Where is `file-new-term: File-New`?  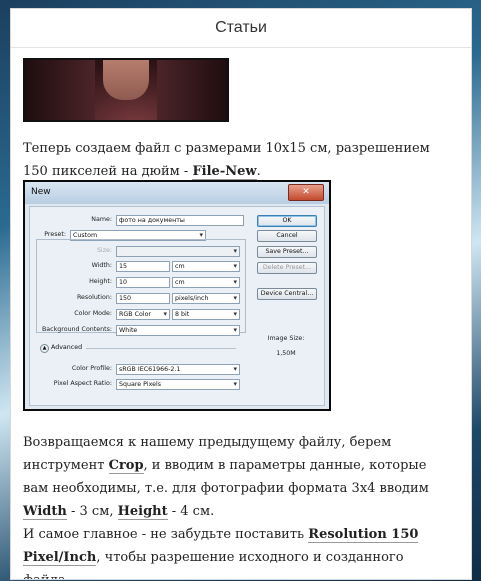 file-new-term: File-New is located at coordinates (224, 172).